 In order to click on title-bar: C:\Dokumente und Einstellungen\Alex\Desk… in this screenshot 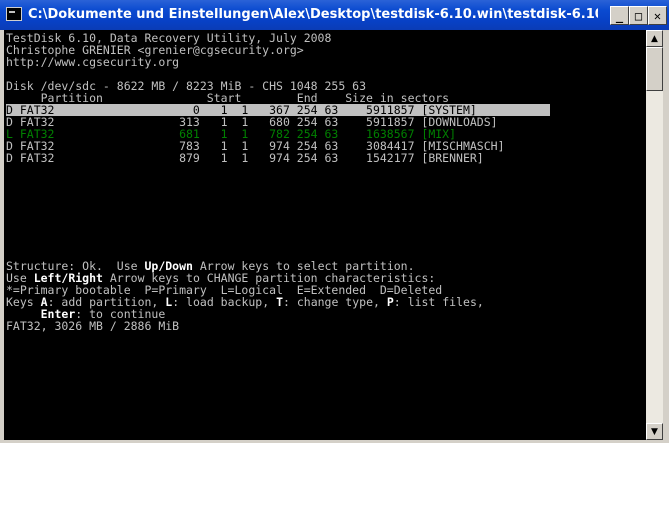, I will do `click(334, 15)`.